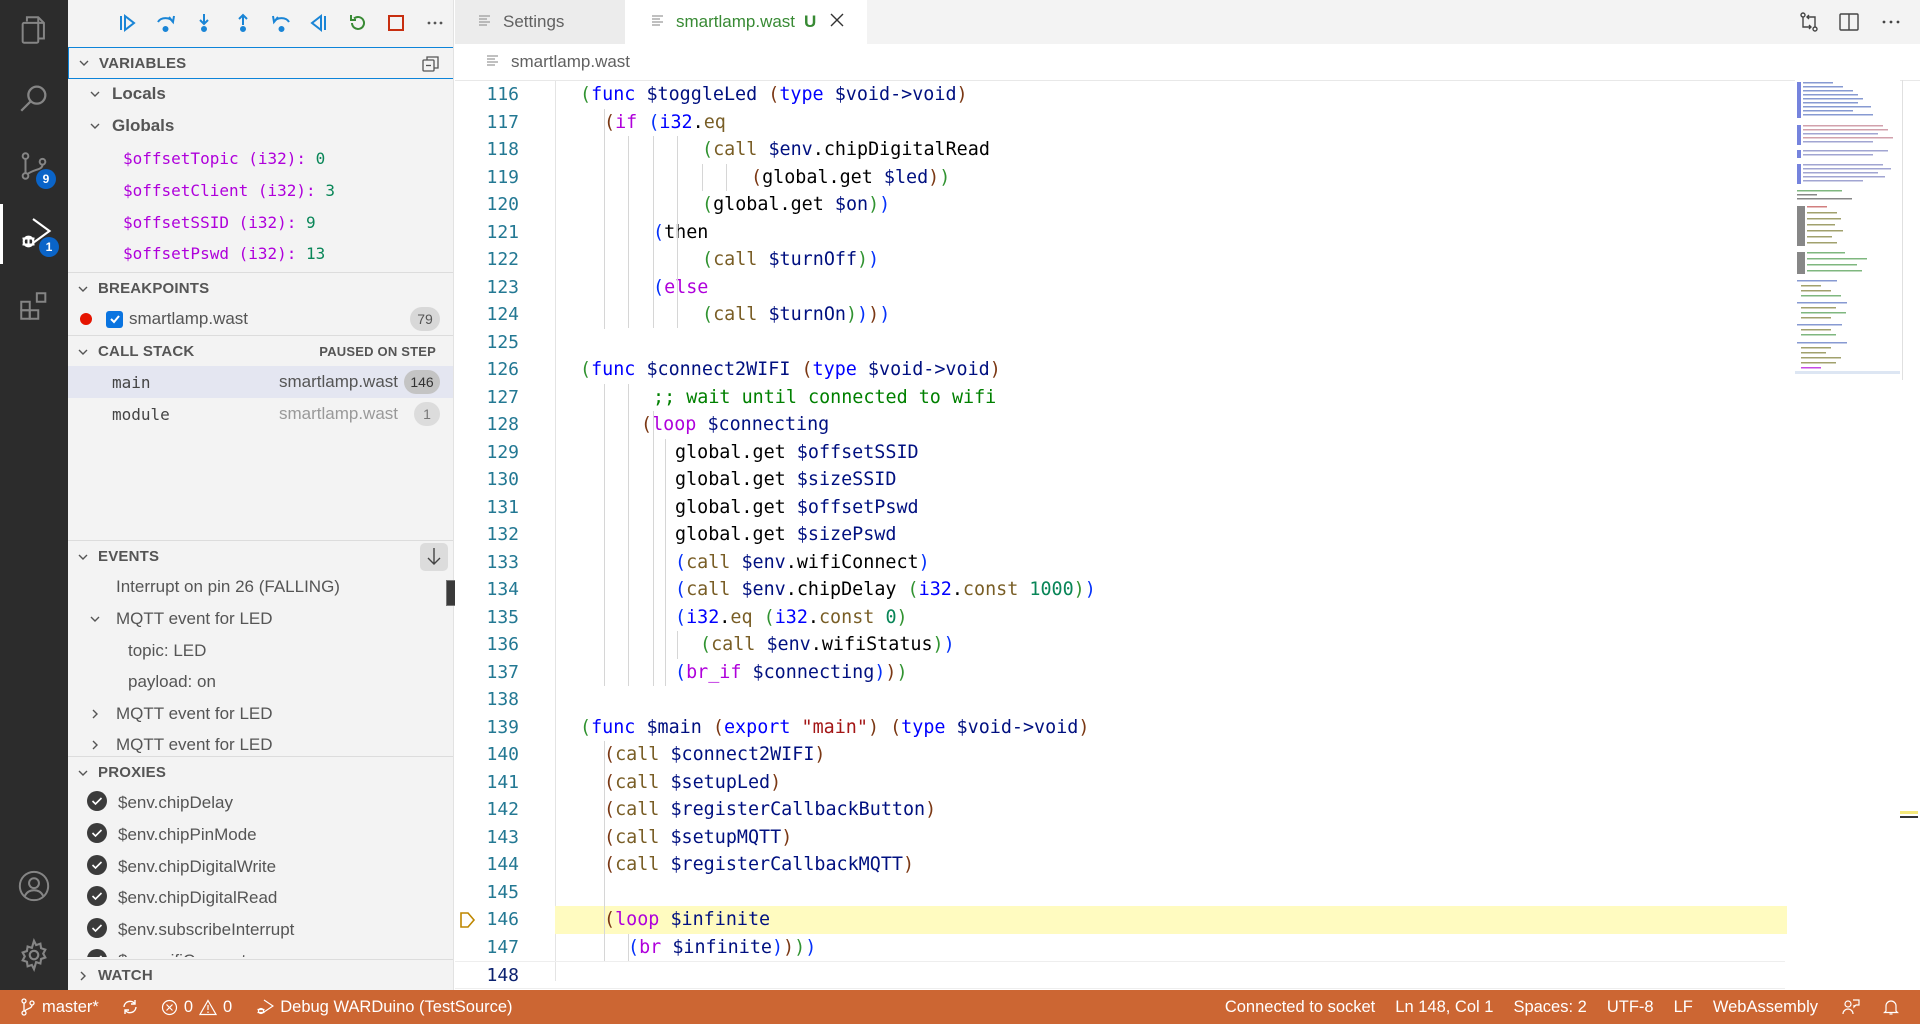 This screenshot has height=1024, width=1920. I want to click on connection-status: Connected to socket, so click(1300, 1007).